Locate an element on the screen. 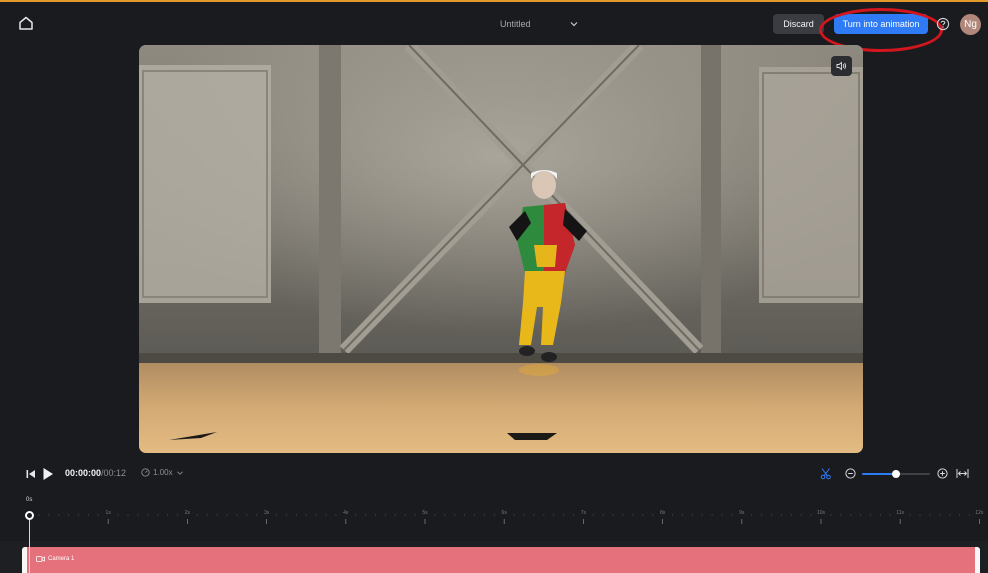  ruler-second-label: 1s is located at coordinates (108, 513).